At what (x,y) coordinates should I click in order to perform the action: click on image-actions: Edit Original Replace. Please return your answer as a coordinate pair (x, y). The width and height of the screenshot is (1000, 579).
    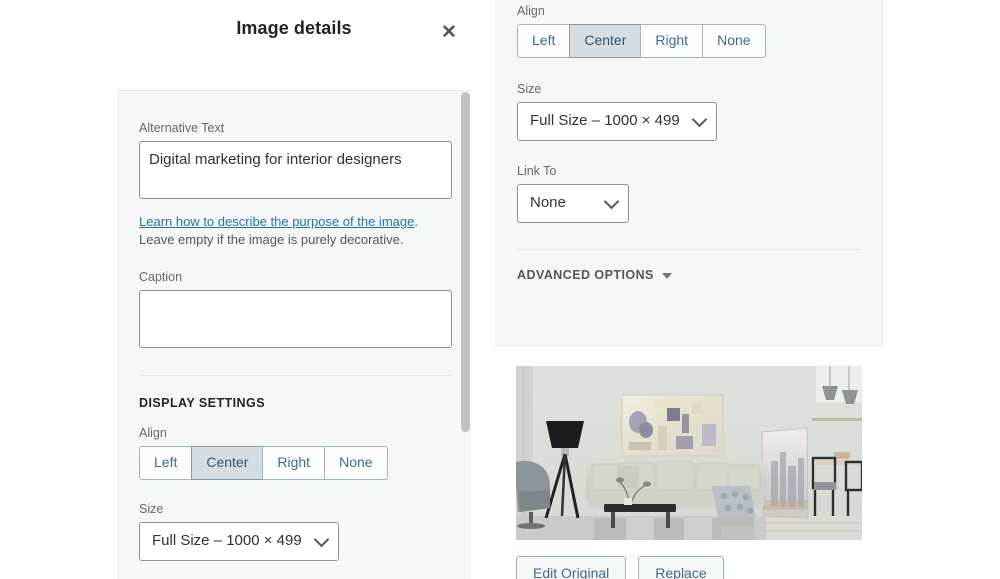
    Looking at the image, I should click on (620, 567).